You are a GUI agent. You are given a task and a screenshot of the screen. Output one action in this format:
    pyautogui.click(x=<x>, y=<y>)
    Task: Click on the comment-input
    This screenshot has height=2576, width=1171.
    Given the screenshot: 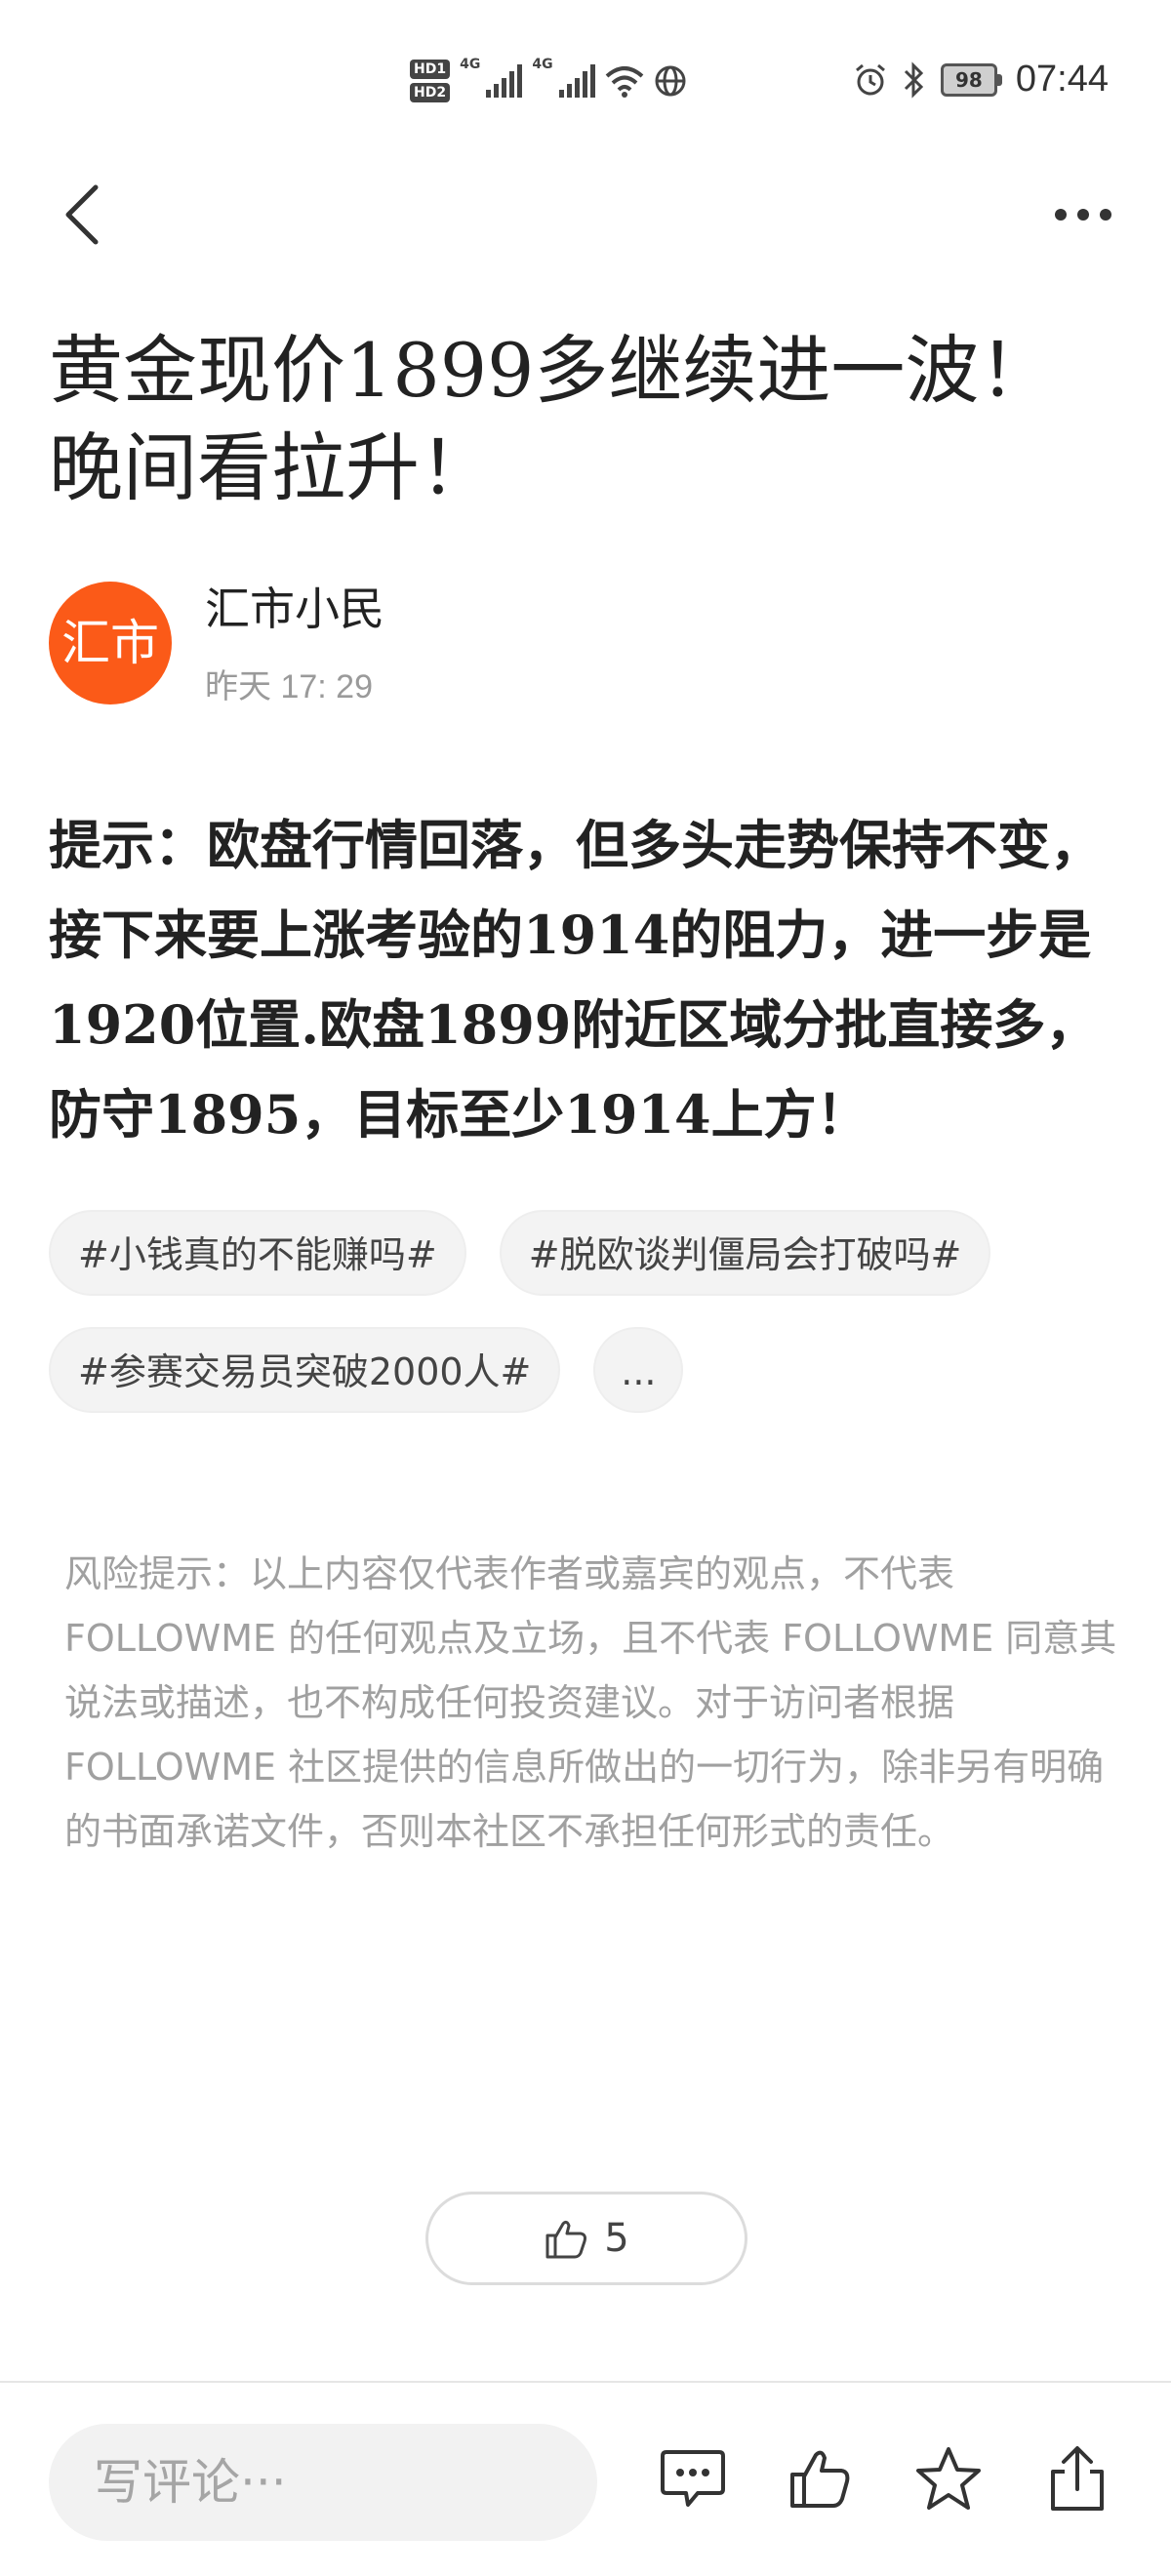 What is the action you would take?
    pyautogui.click(x=323, y=2482)
    